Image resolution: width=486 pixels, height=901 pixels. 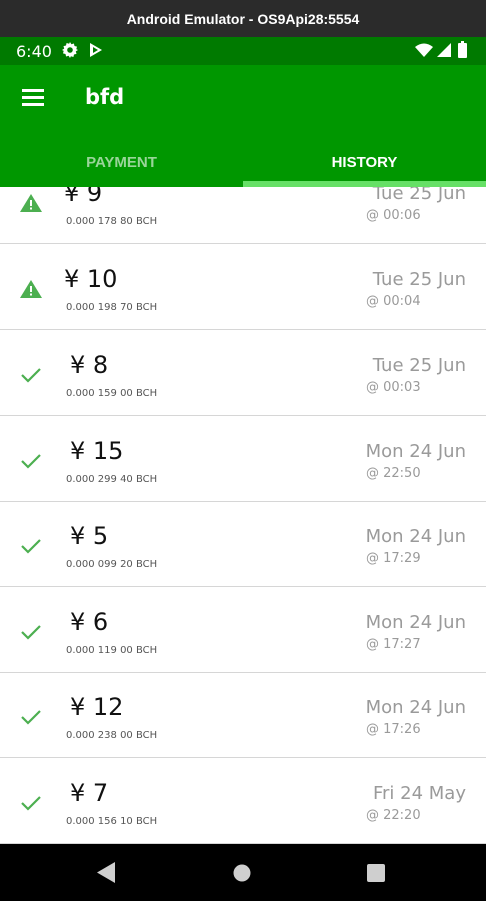 I want to click on row-amount: ¥ 5, so click(x=89, y=536).